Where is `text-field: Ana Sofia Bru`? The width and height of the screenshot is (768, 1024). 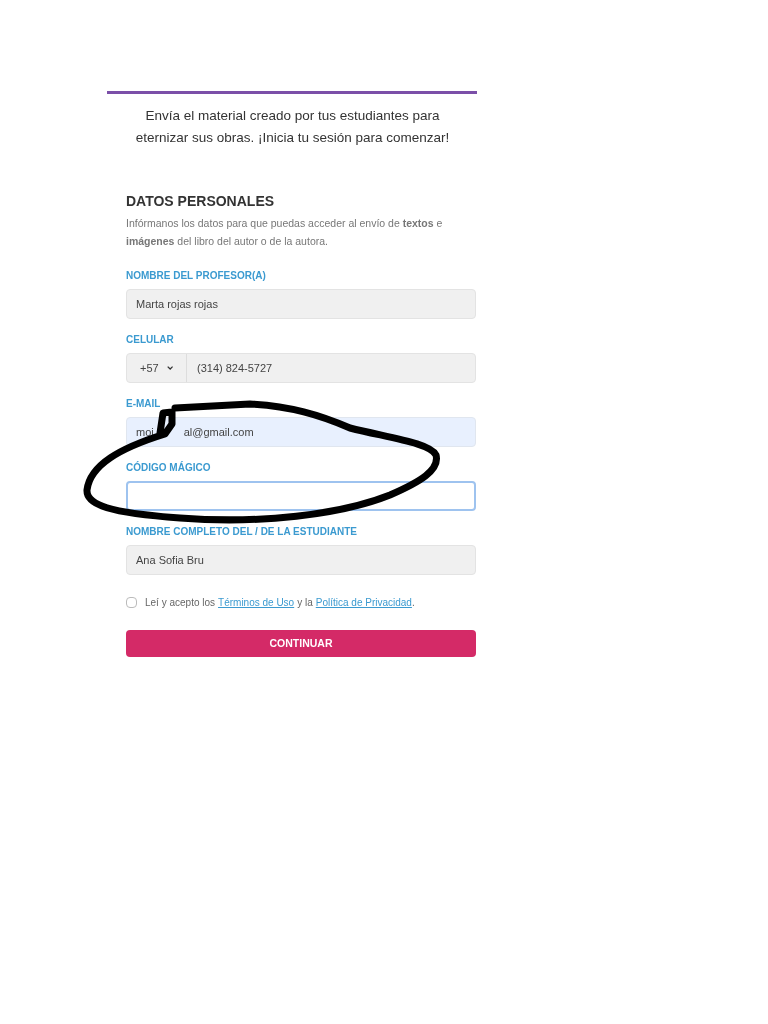 text-field: Ana Sofia Bru is located at coordinates (301, 560).